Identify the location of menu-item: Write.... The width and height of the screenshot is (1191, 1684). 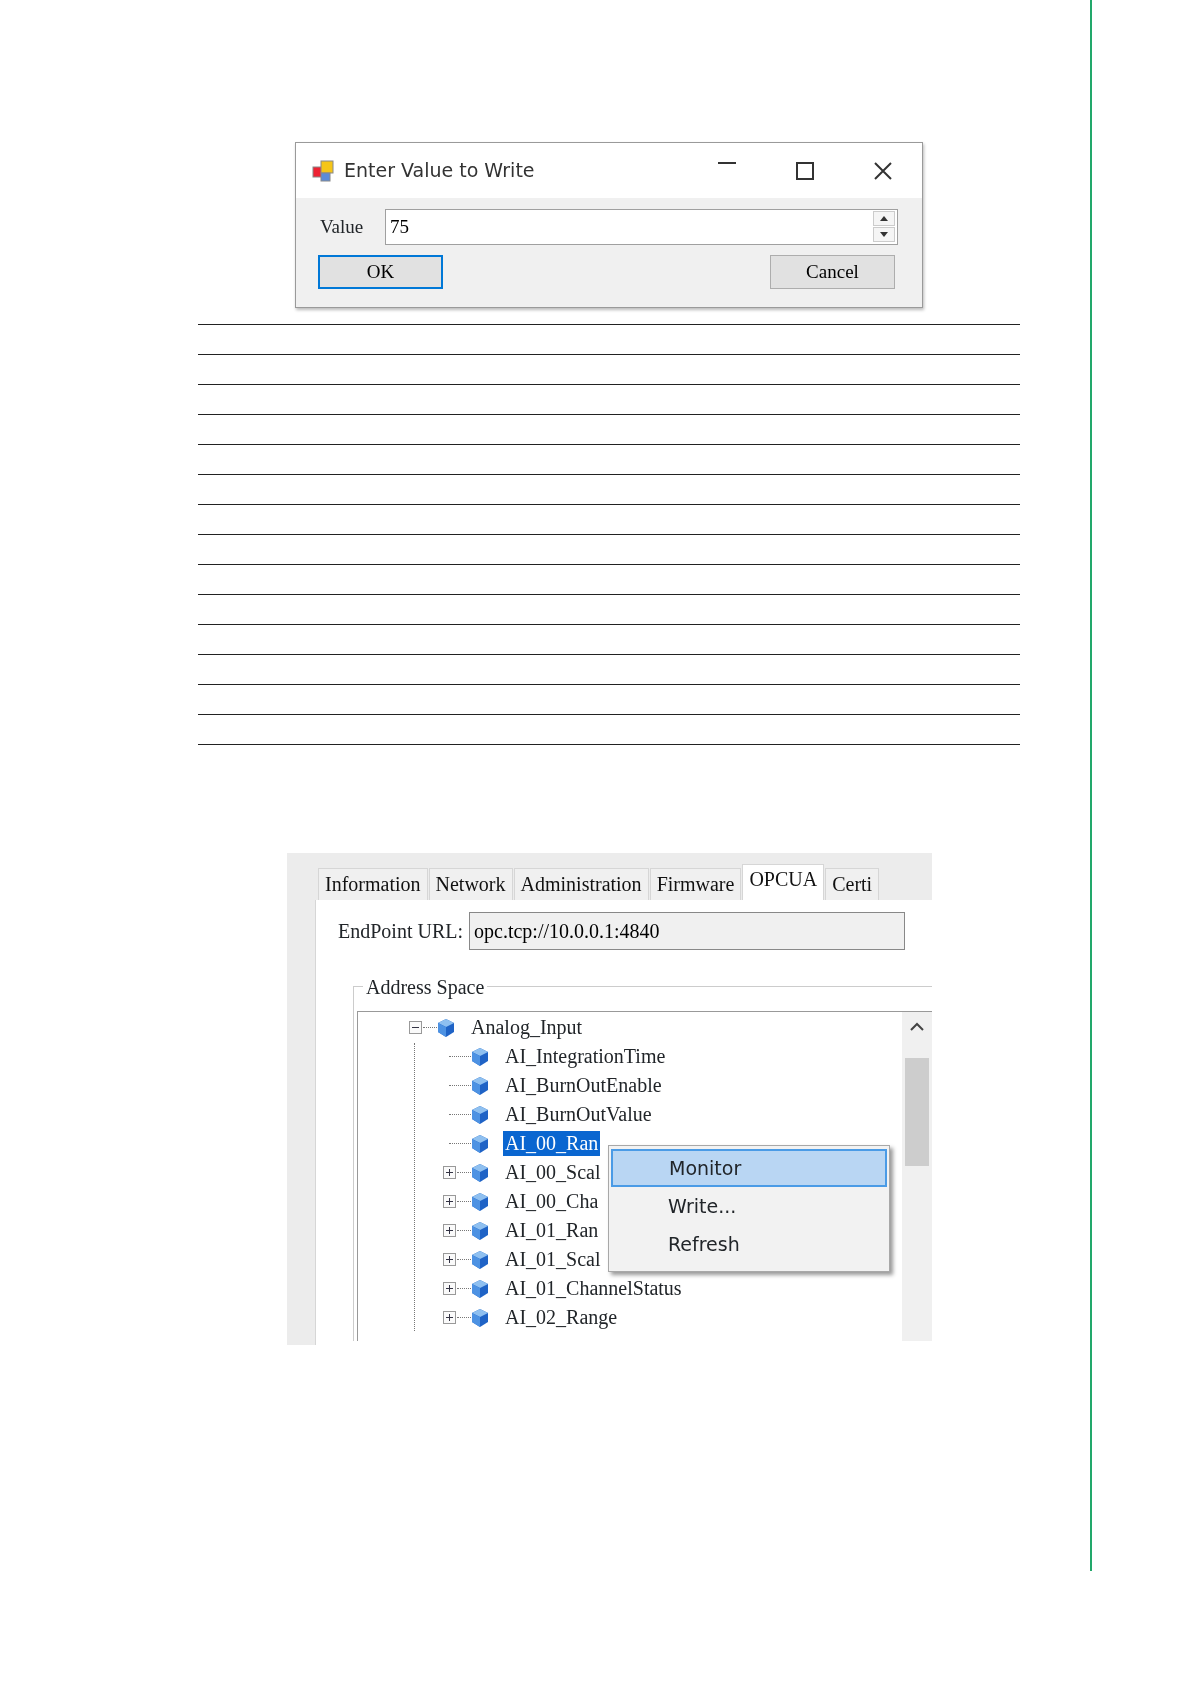
(749, 1206).